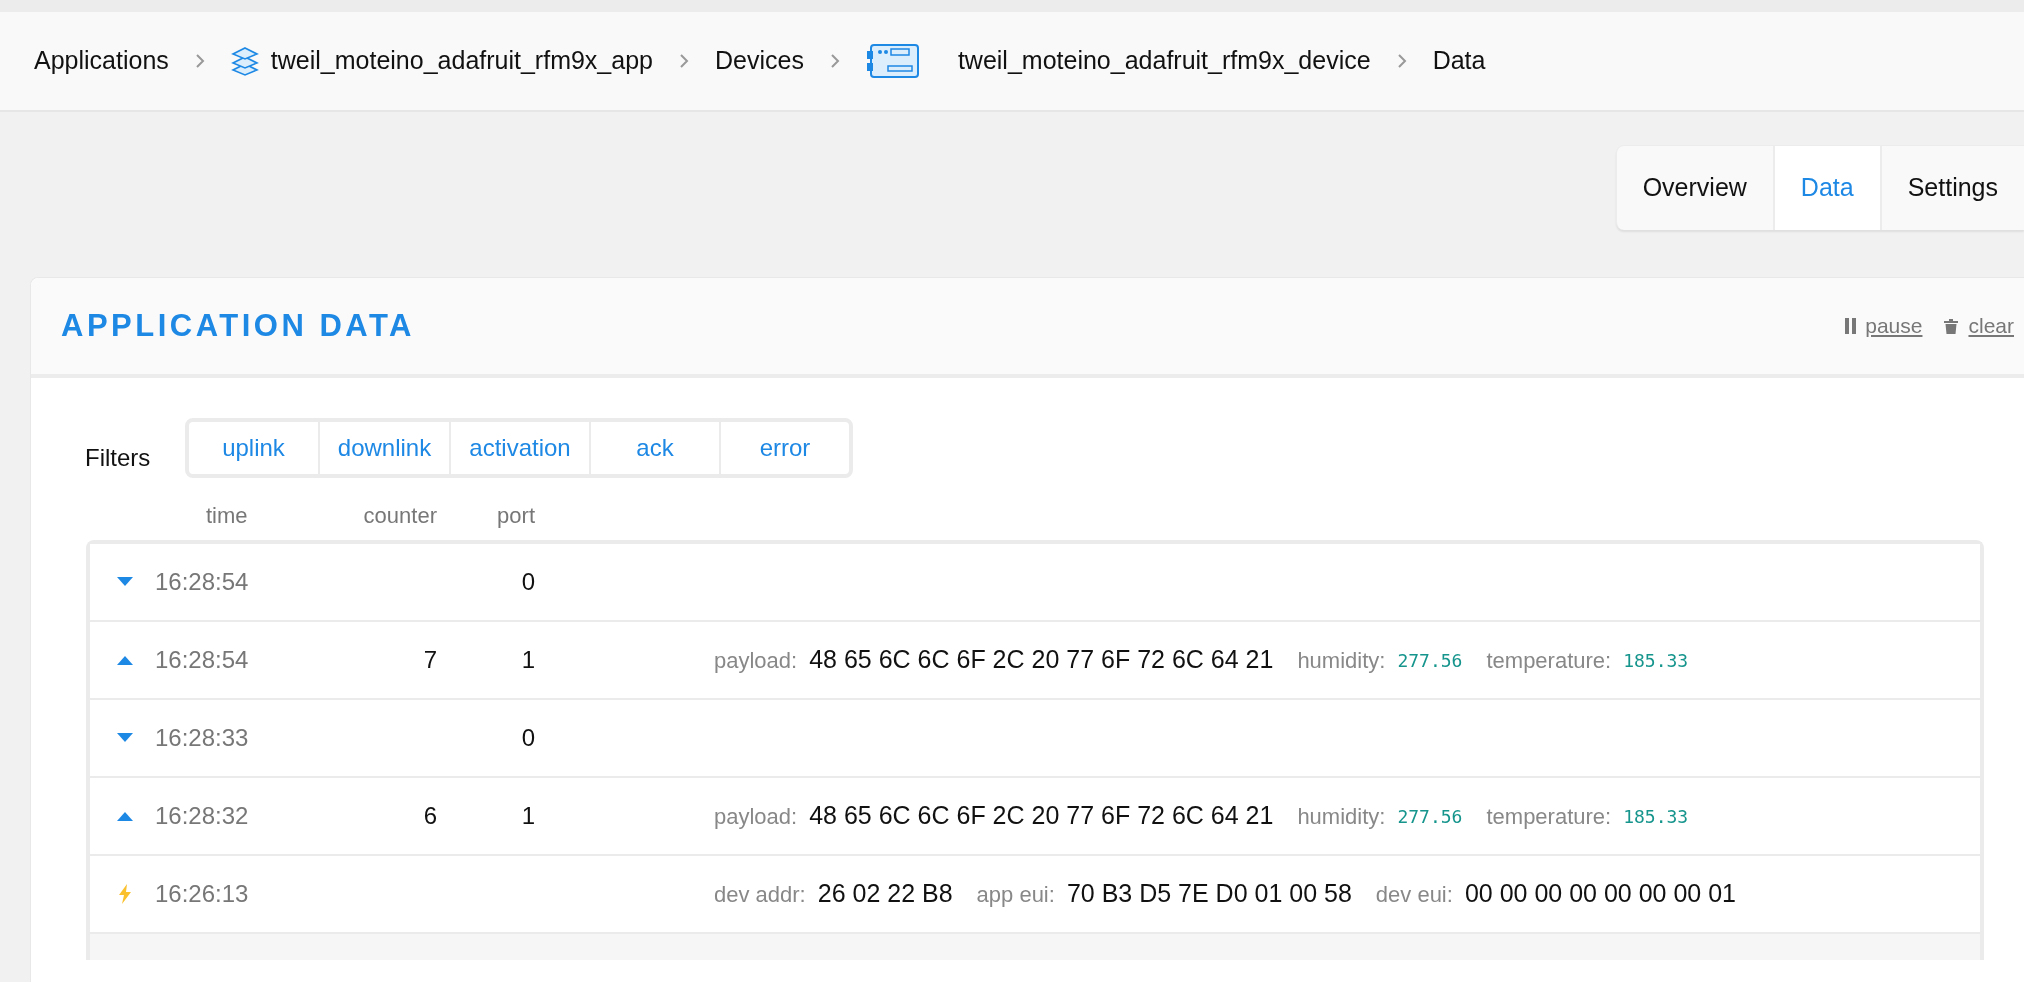 This screenshot has width=2024, height=982. I want to click on pause-icon, so click(1851, 326).